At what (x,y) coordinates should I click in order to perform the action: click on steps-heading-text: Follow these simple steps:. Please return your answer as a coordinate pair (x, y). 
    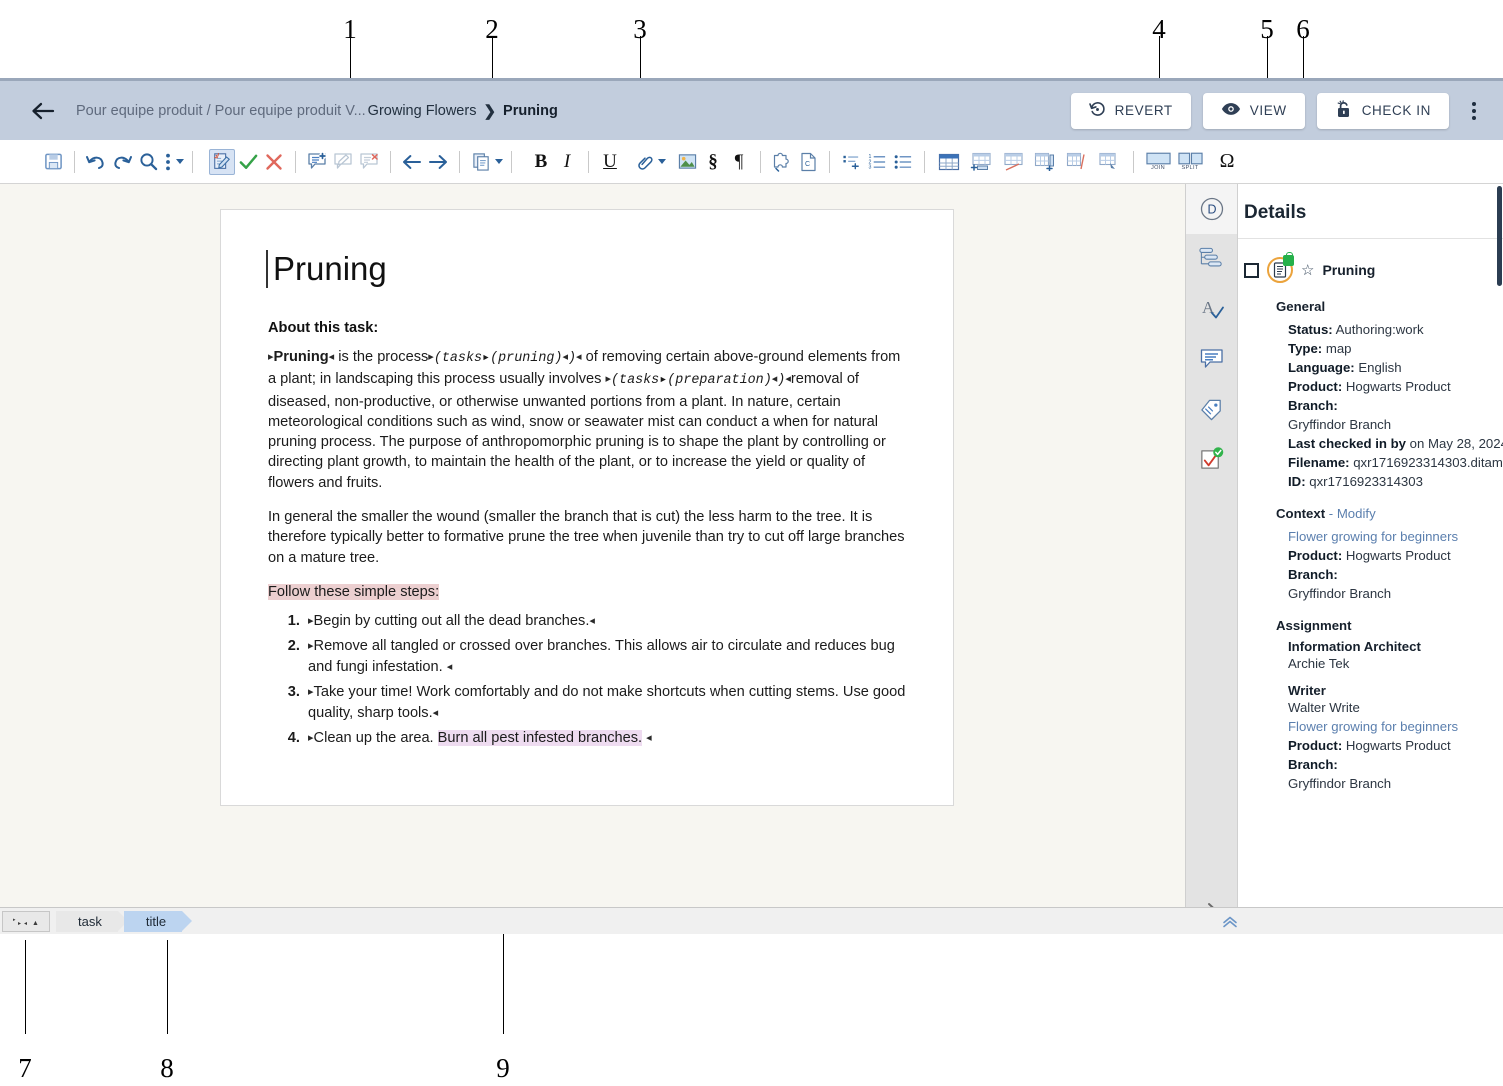
    Looking at the image, I should click on (354, 591).